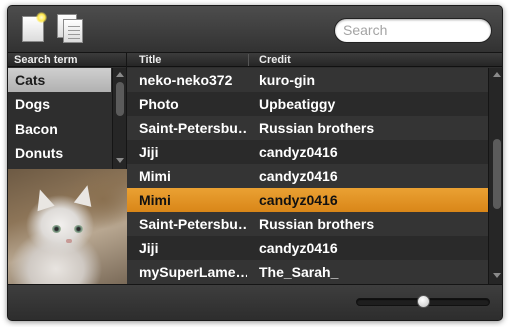  I want to click on column-header-title: Title, so click(150, 60).